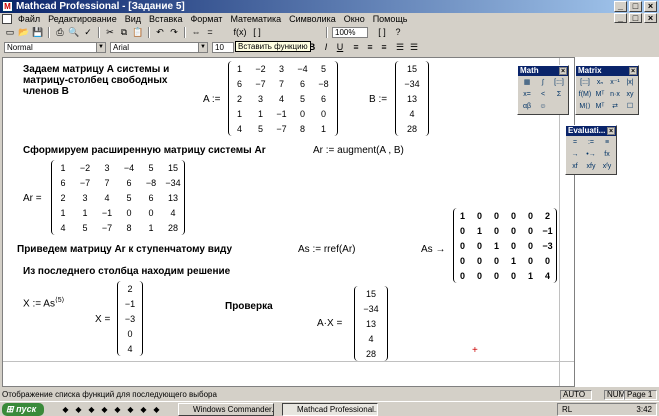 This screenshot has height=416, width=659. I want to click on print-preview-icon: 🔍, so click(74, 32).